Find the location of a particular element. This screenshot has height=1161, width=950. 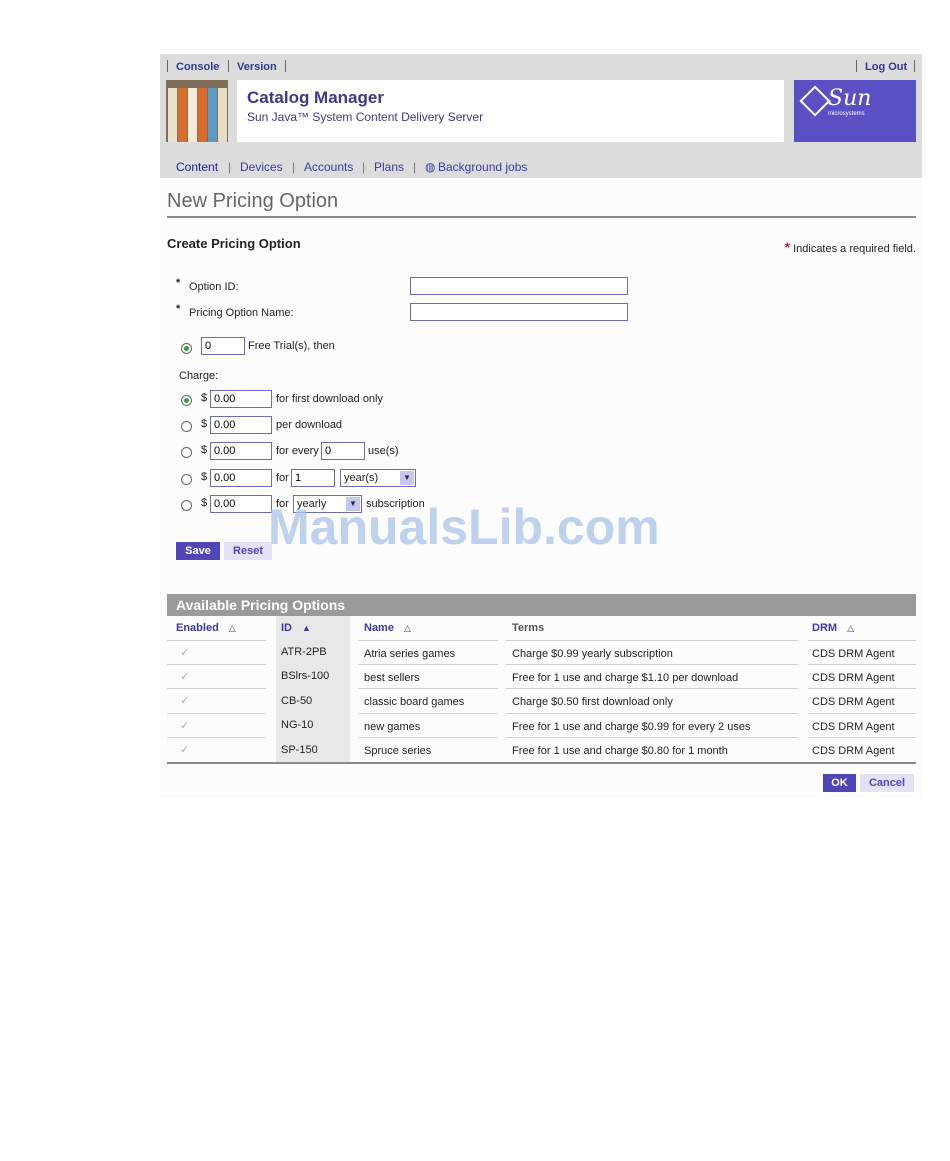

section-title: Create Pricing Option is located at coordinates (234, 243).